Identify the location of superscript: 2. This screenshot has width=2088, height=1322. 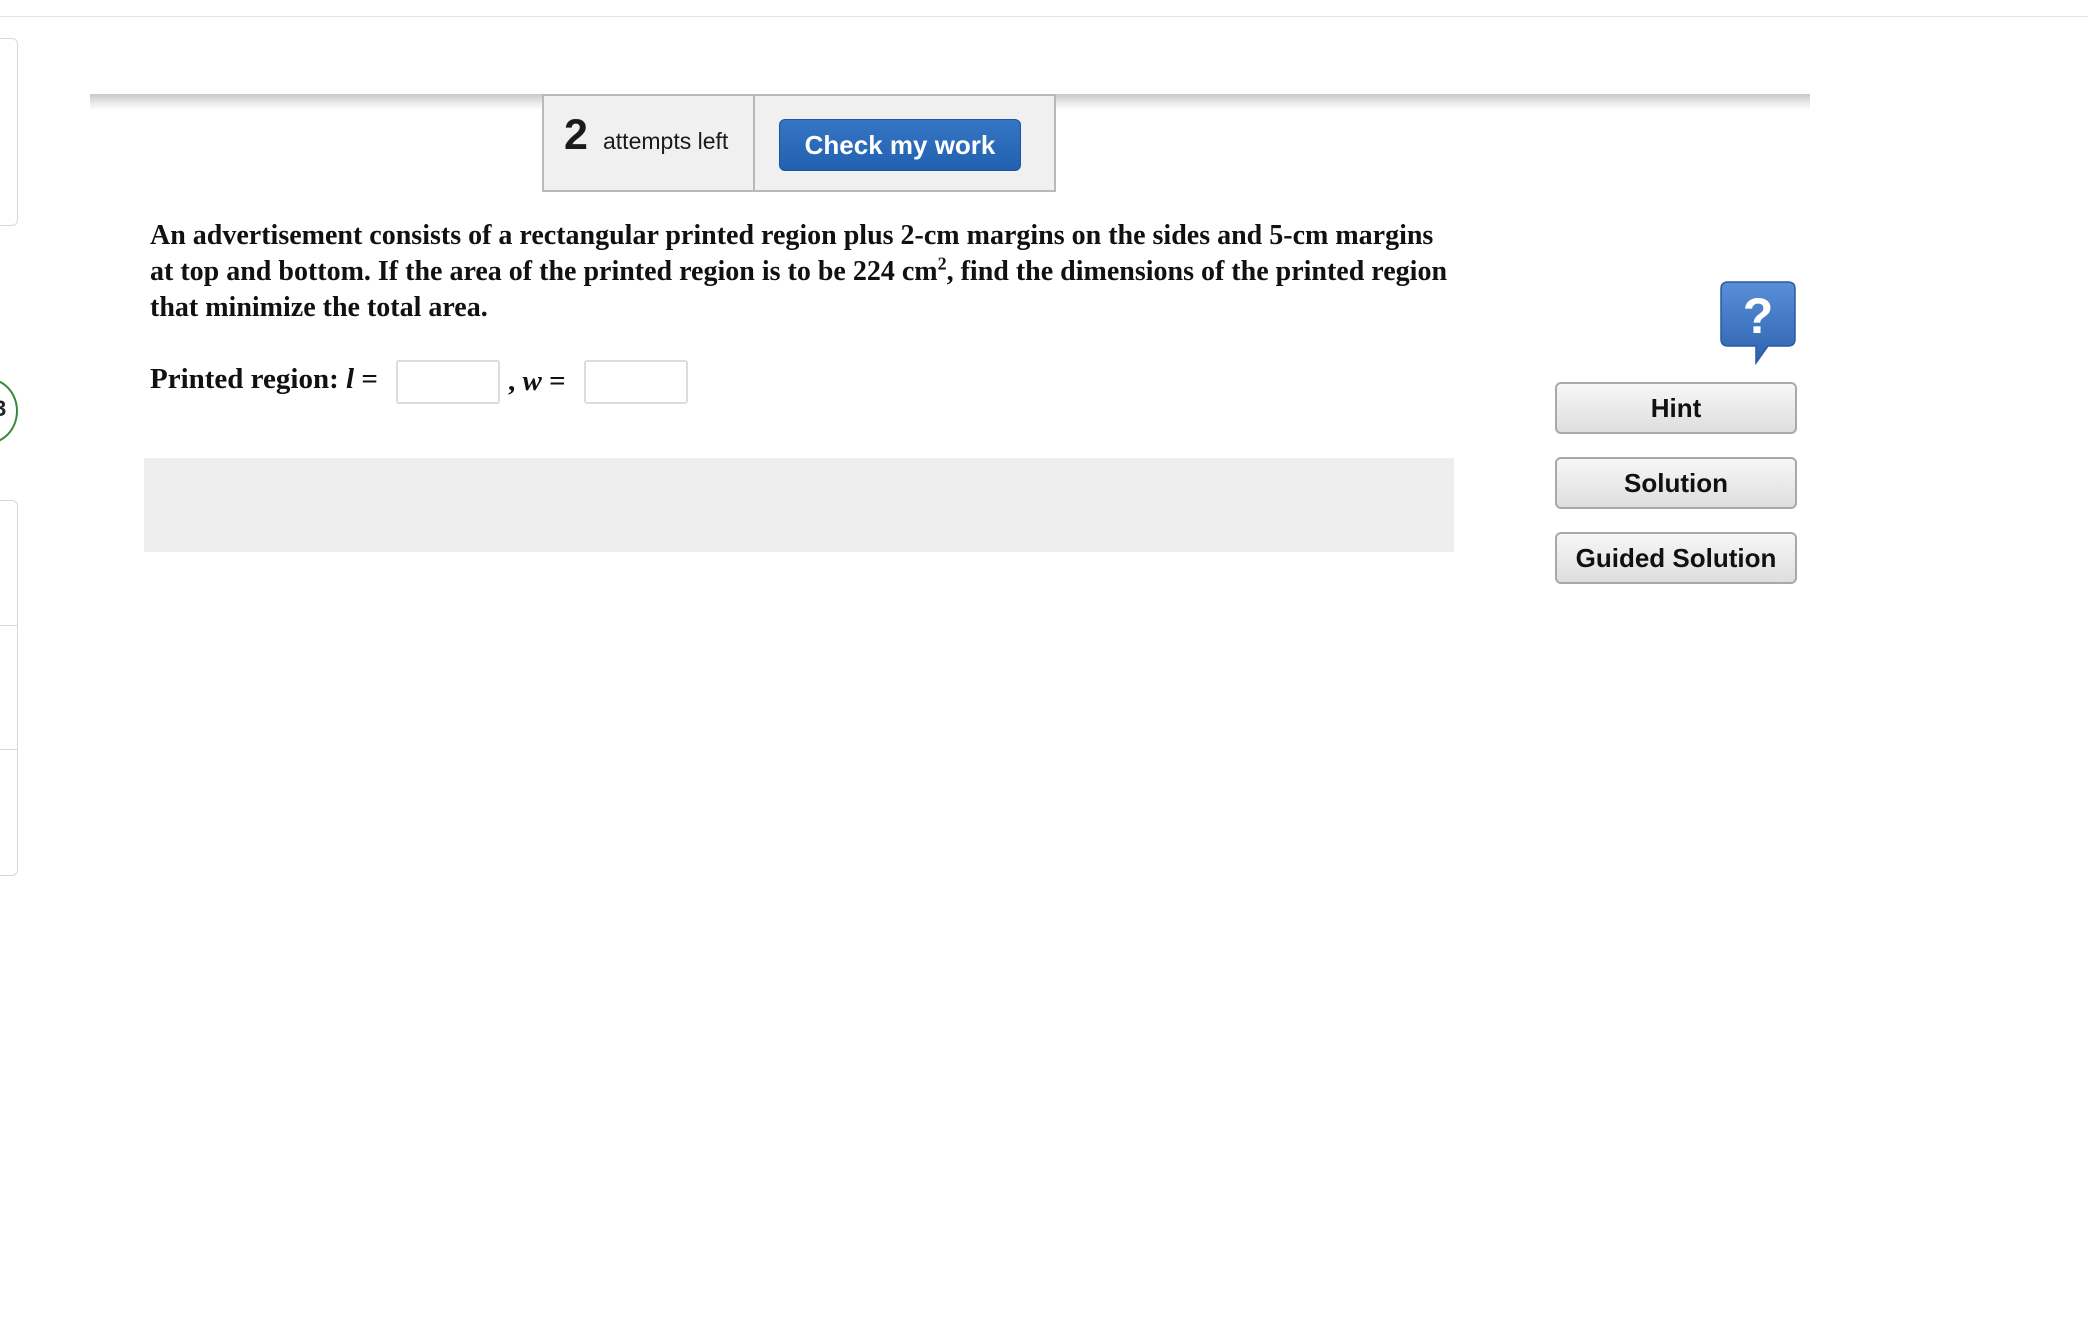
(942, 263).